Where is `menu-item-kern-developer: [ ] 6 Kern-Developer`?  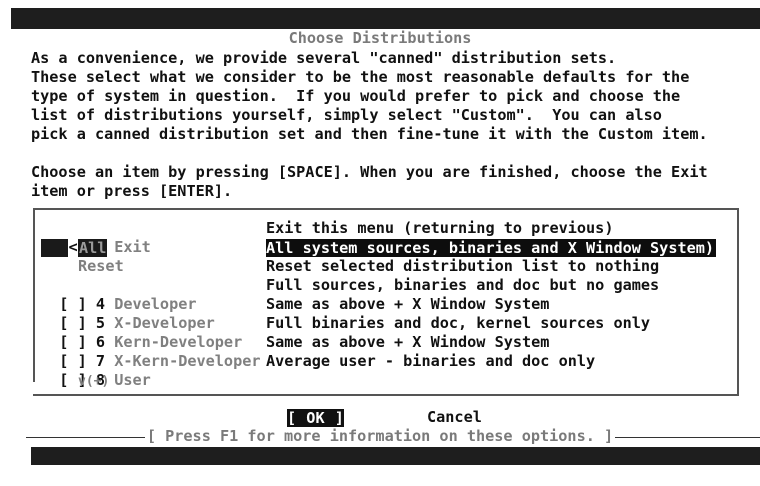 menu-item-kern-developer: [ ] 6 Kern-Developer is located at coordinates (141, 332).